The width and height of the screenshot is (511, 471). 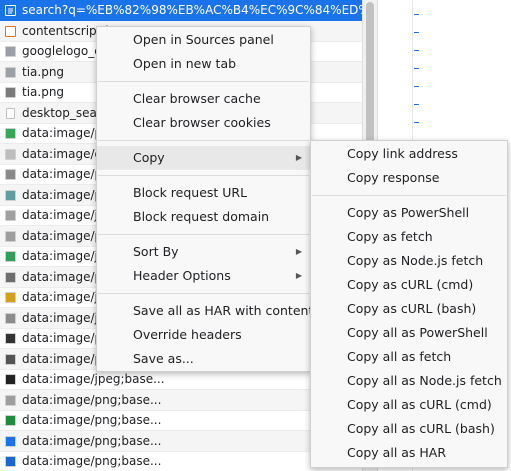 I want to click on menu-item-copy-all-as-curl-bash: Copy all as cURL (bash), so click(x=409, y=429).